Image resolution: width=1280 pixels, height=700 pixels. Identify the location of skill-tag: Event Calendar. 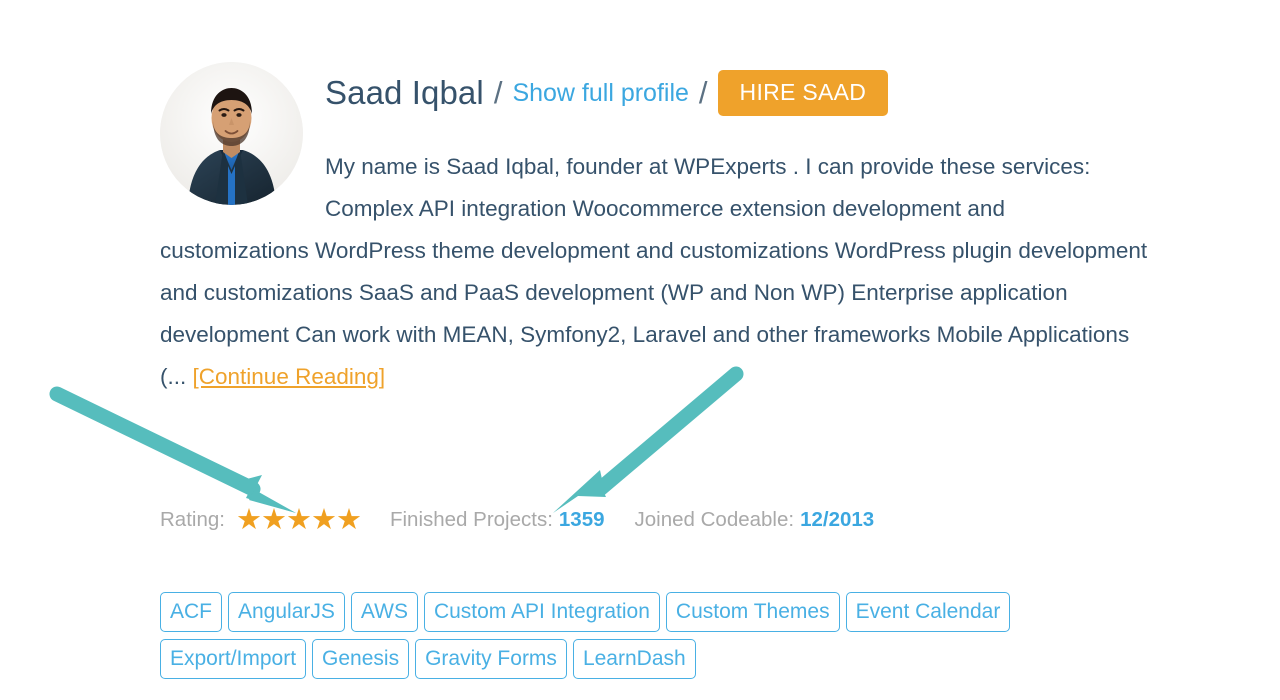
(928, 612).